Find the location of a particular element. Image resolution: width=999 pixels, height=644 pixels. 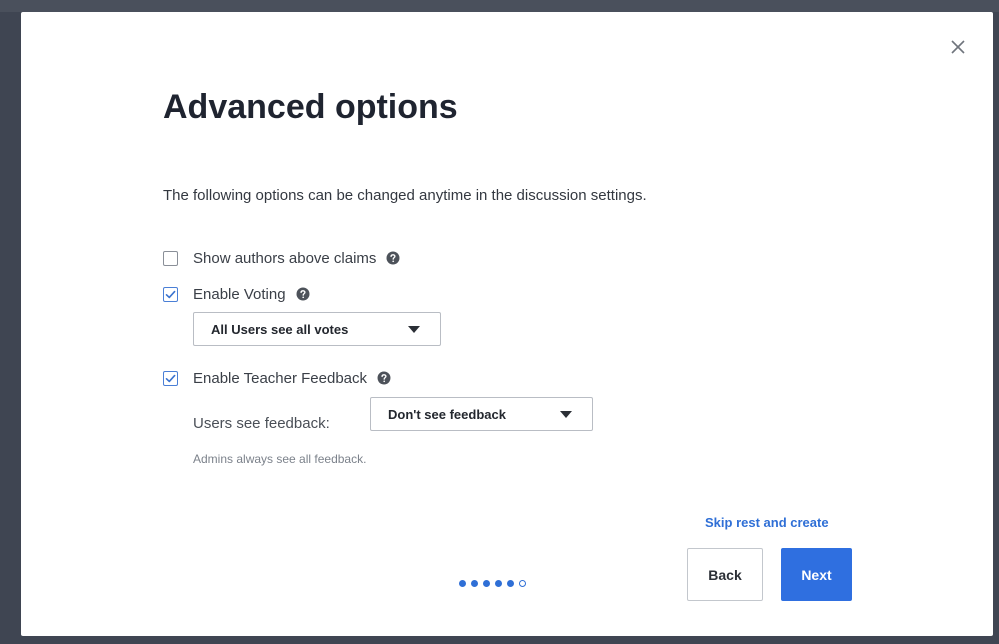

option-teacher-feedback: Enable Teacher Feedback is located at coordinates (277, 378).